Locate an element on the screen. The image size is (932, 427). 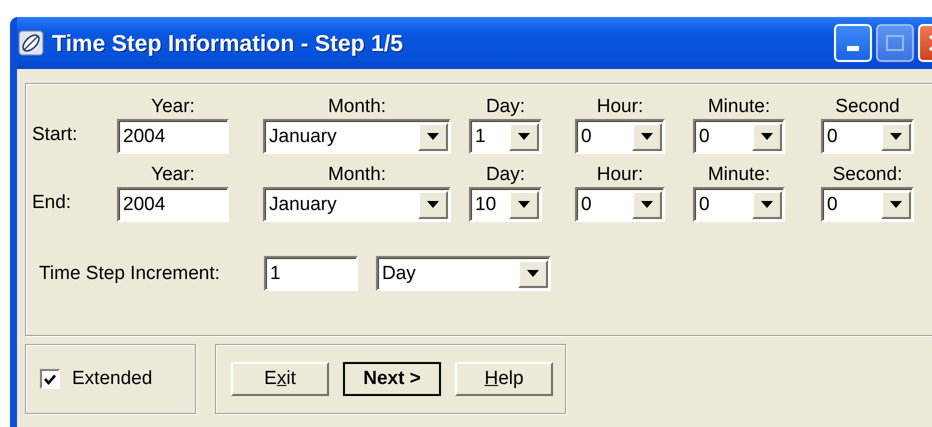
dropdown: Day is located at coordinates (463, 273).